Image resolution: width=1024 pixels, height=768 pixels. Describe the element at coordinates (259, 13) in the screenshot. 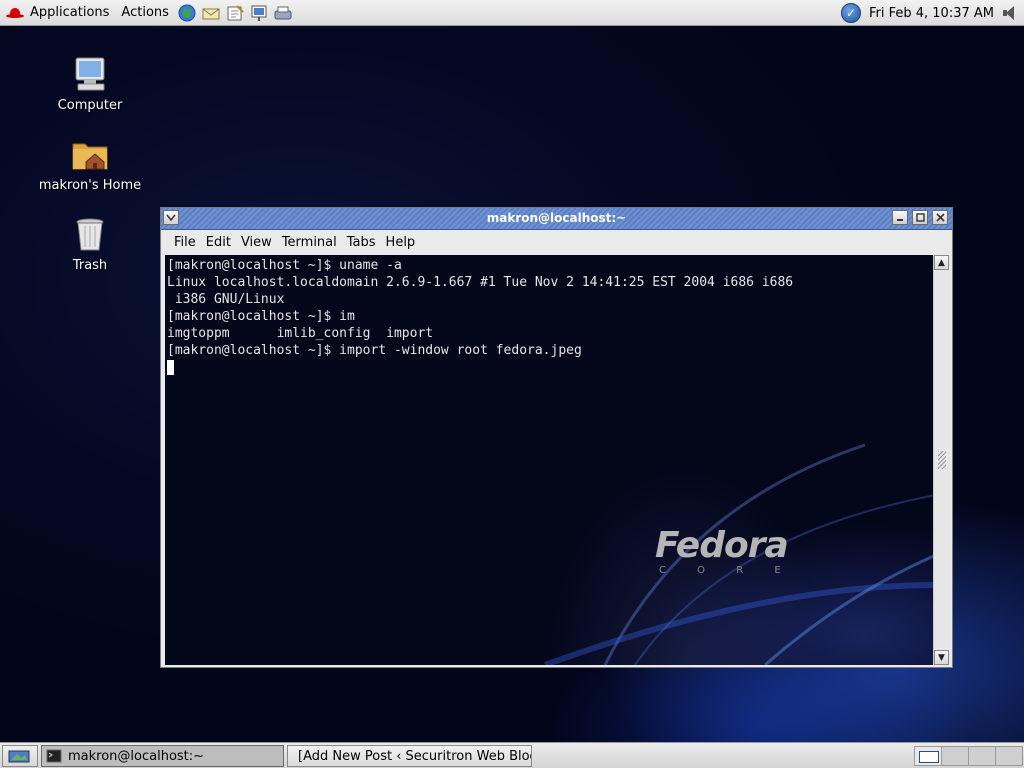

I see `presentation-icon` at that location.